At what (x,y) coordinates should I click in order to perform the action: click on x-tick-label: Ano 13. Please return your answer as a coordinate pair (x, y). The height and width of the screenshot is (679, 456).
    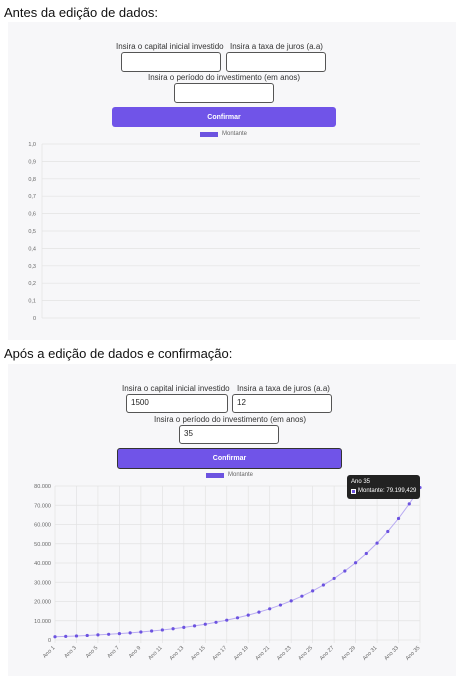
    Looking at the image, I should click on (177, 653).